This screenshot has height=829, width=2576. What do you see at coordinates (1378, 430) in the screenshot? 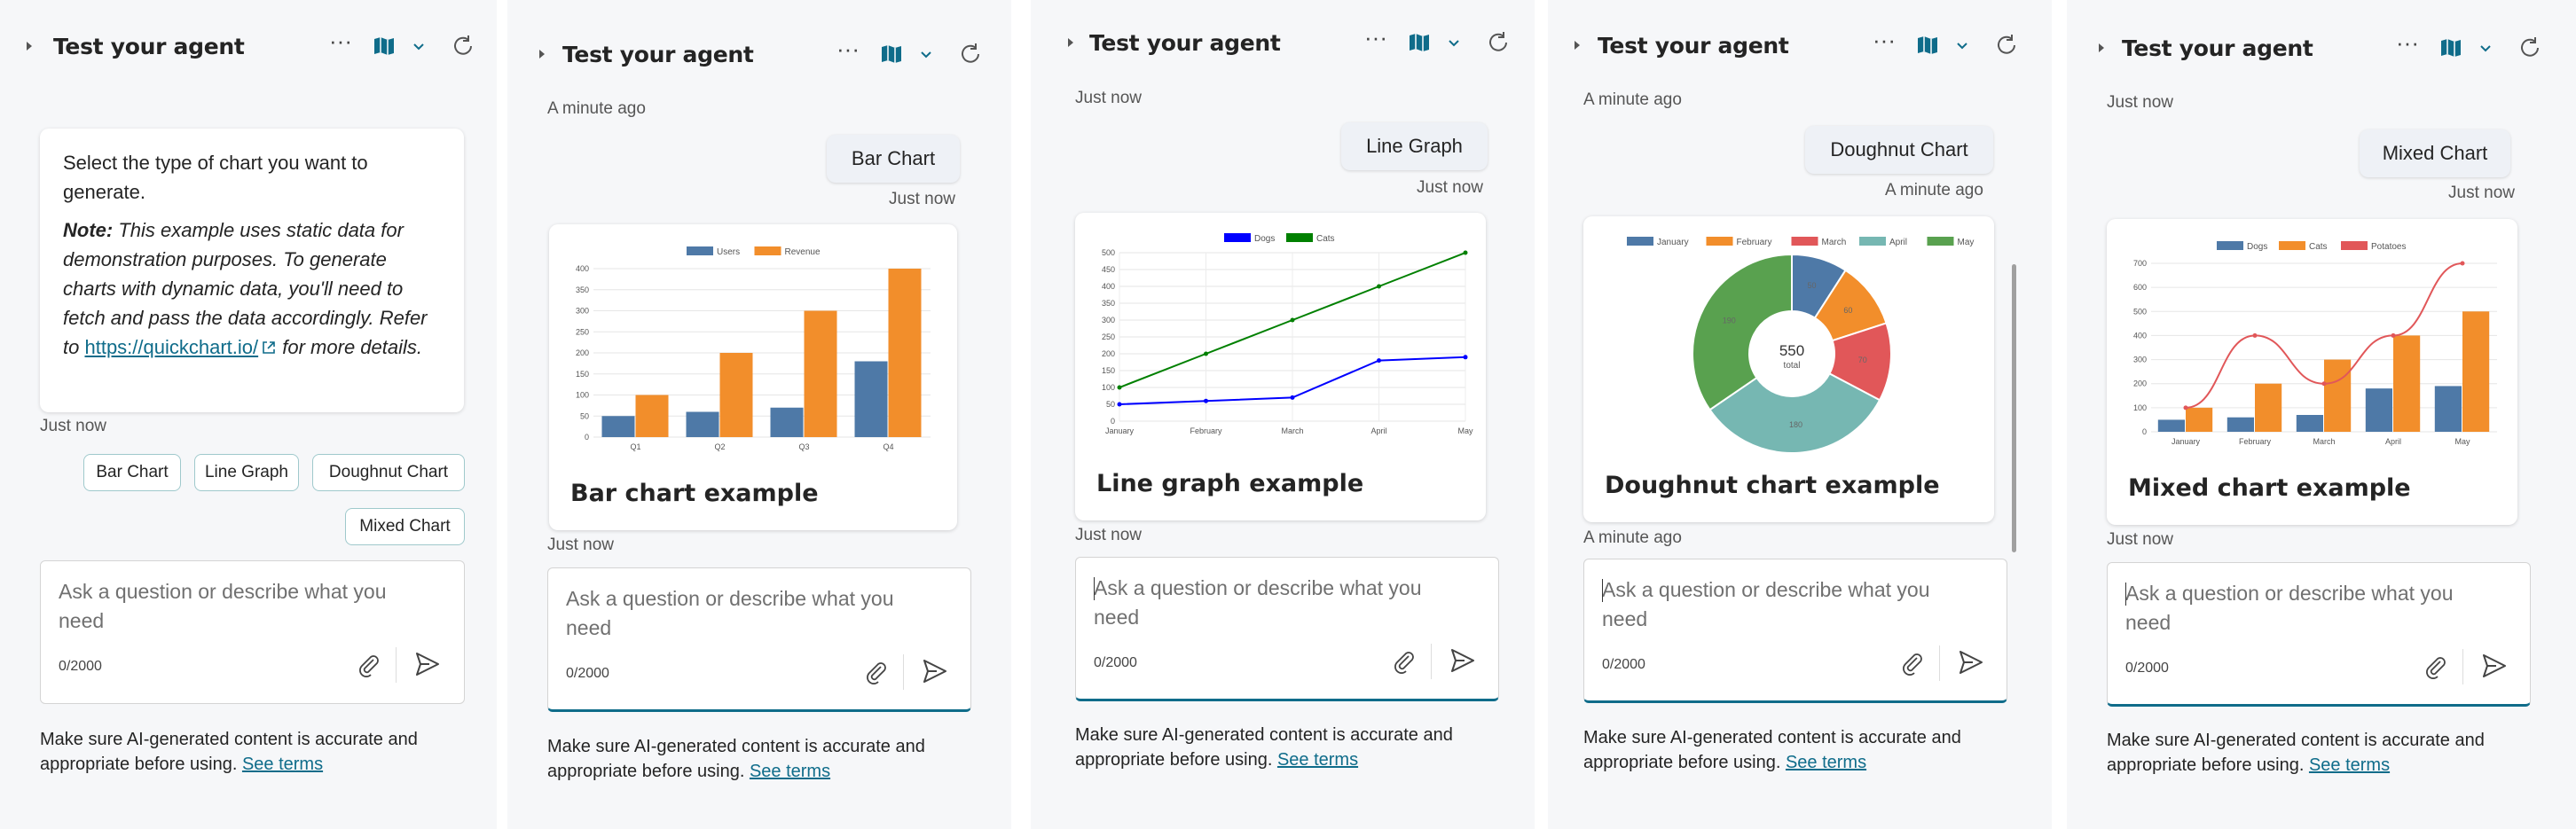
I see `x-tick-label: April` at bounding box center [1378, 430].